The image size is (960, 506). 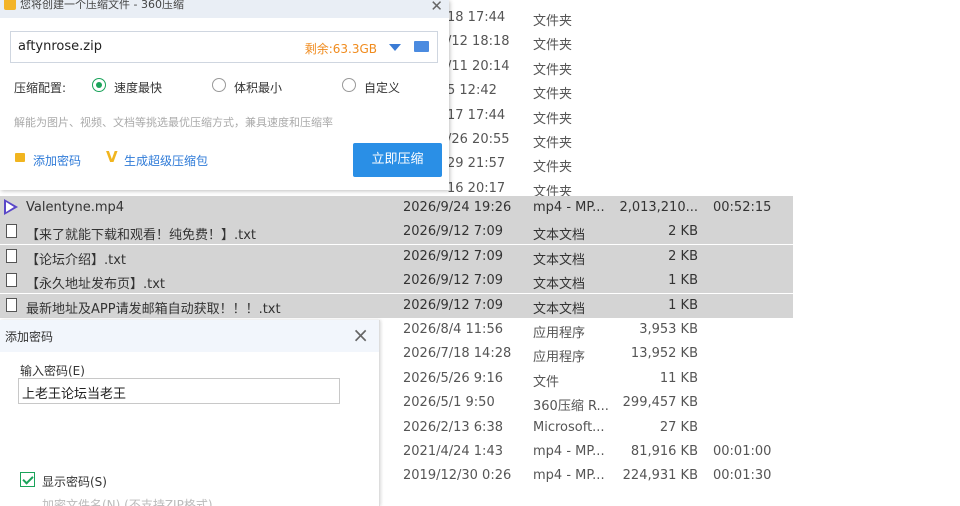 I want to click on option-smallest-label: 体积最小, so click(x=258, y=87).